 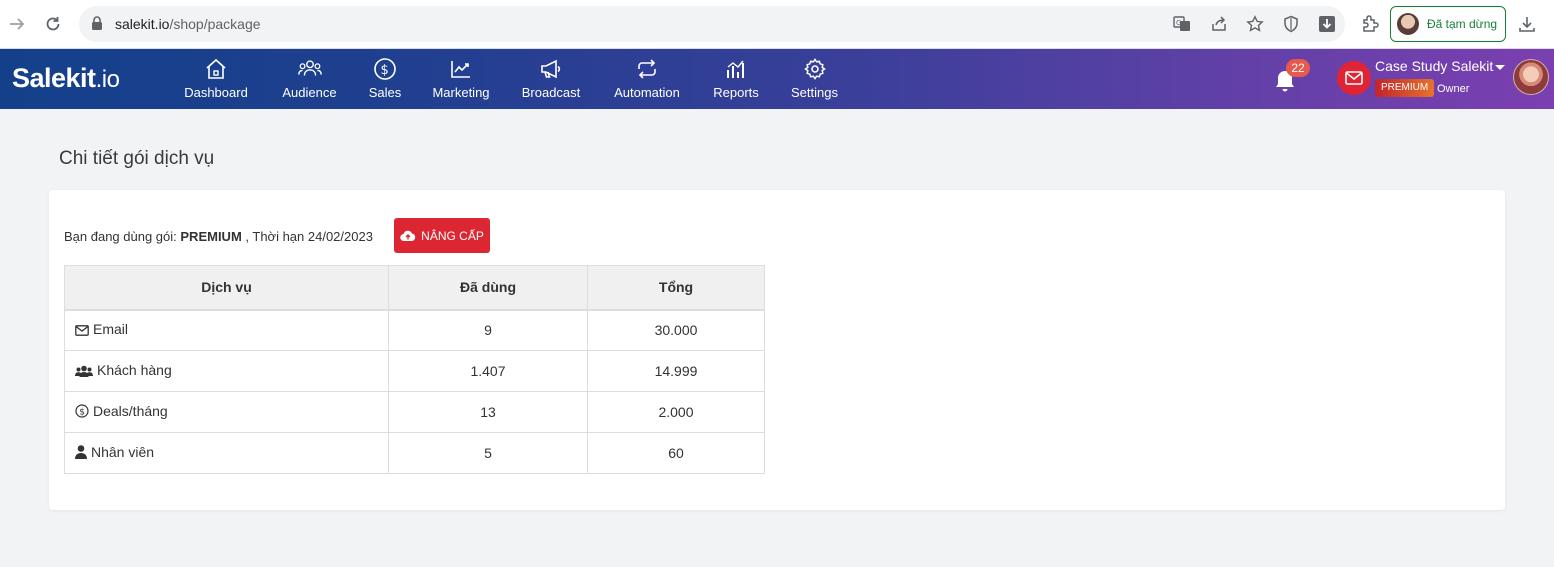 What do you see at coordinates (97, 26) in the screenshot?
I see `lock-icon` at bounding box center [97, 26].